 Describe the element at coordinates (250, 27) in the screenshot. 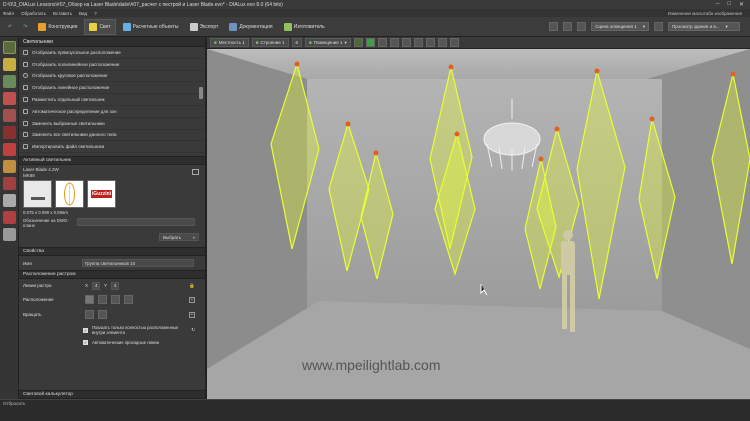

I see `tab-documentation: Документация` at that location.